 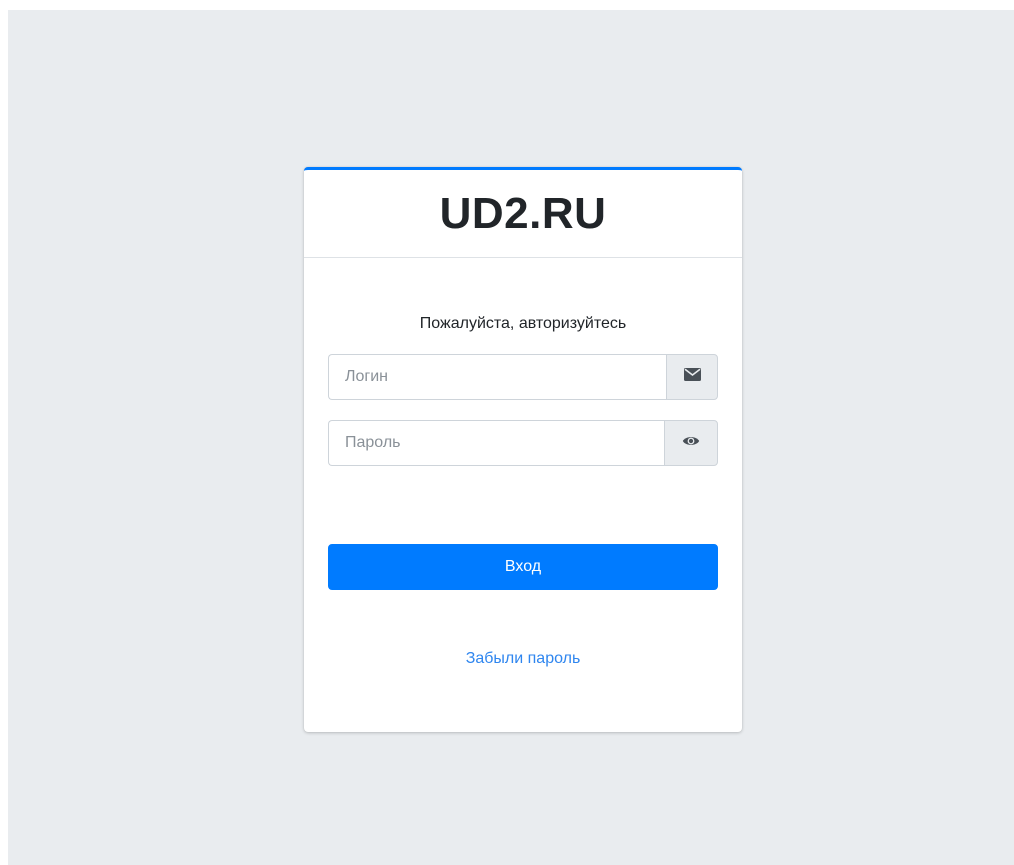 I want to click on password-input-group, so click(x=523, y=443).